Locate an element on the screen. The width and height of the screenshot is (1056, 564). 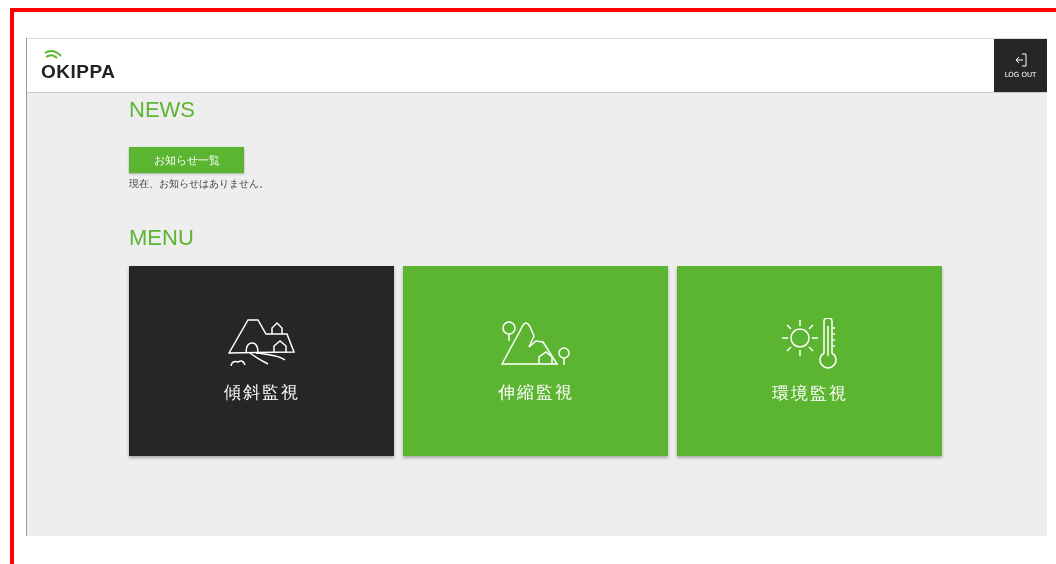
section-title: NEWS is located at coordinates (162, 110).